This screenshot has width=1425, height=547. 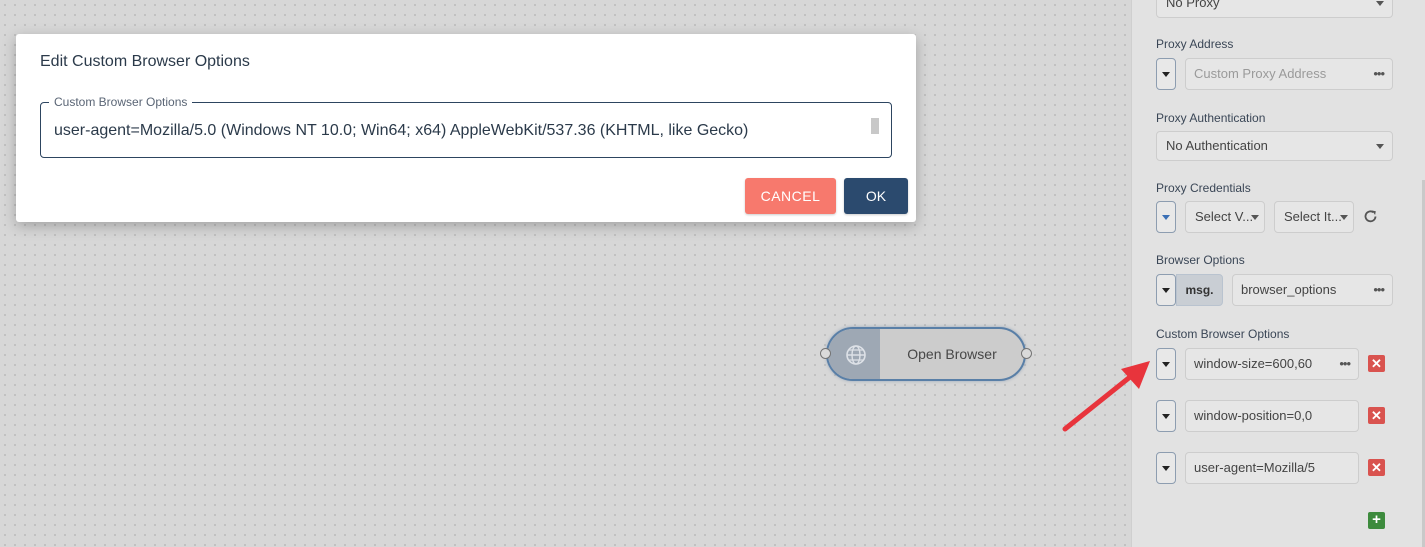 What do you see at coordinates (1199, 290) in the screenshot?
I see `msg-prefix-tag: msg.` at bounding box center [1199, 290].